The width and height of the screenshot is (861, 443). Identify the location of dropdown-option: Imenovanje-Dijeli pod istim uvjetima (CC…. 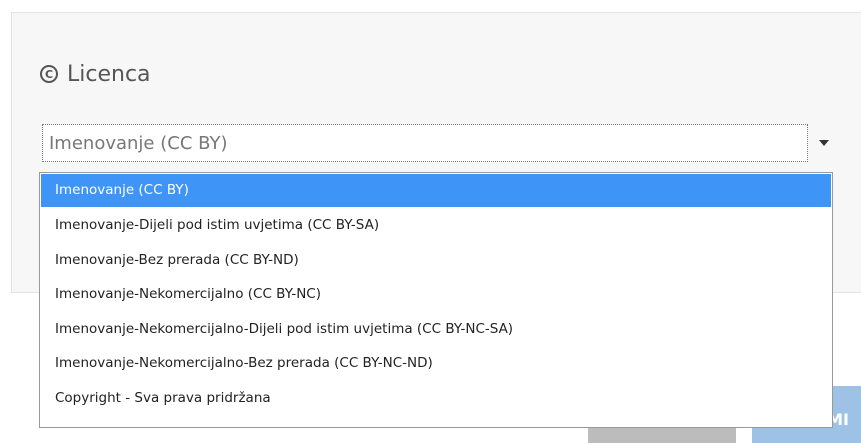
(436, 225).